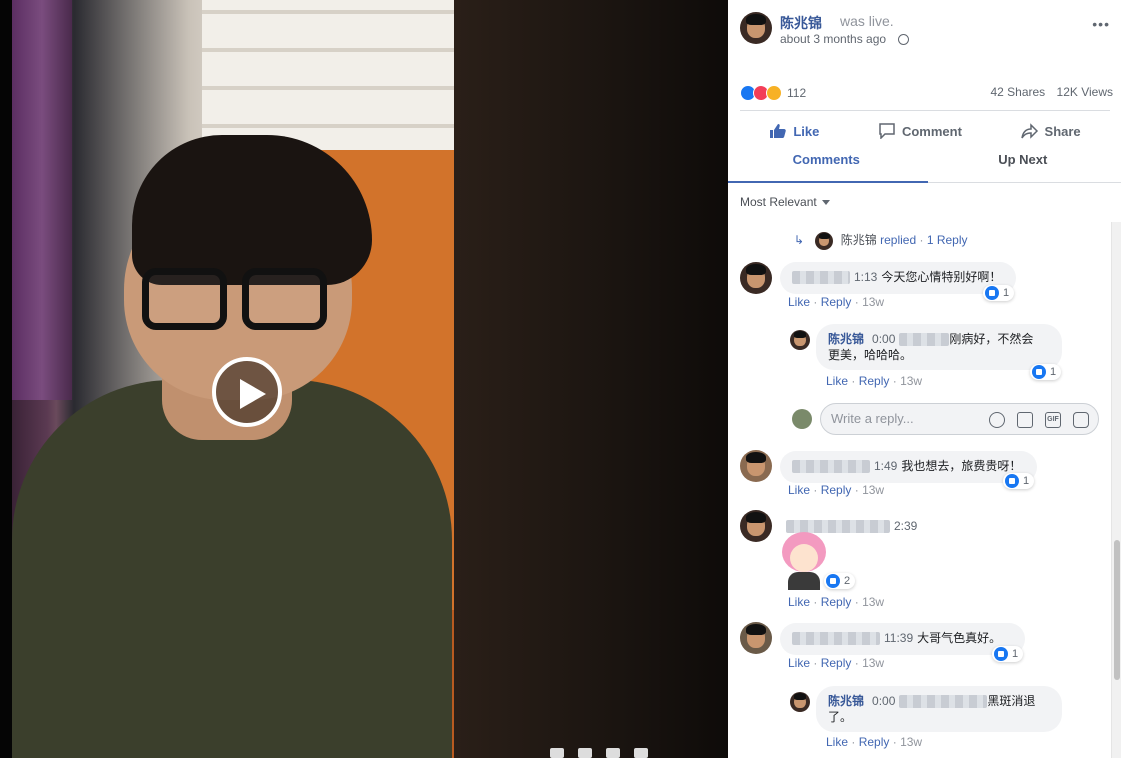 Image resolution: width=1121 pixels, height=758 pixels. Describe the element at coordinates (961, 466) in the screenshot. I see `comment-text: 我也想去，旅费贵呀！` at that location.